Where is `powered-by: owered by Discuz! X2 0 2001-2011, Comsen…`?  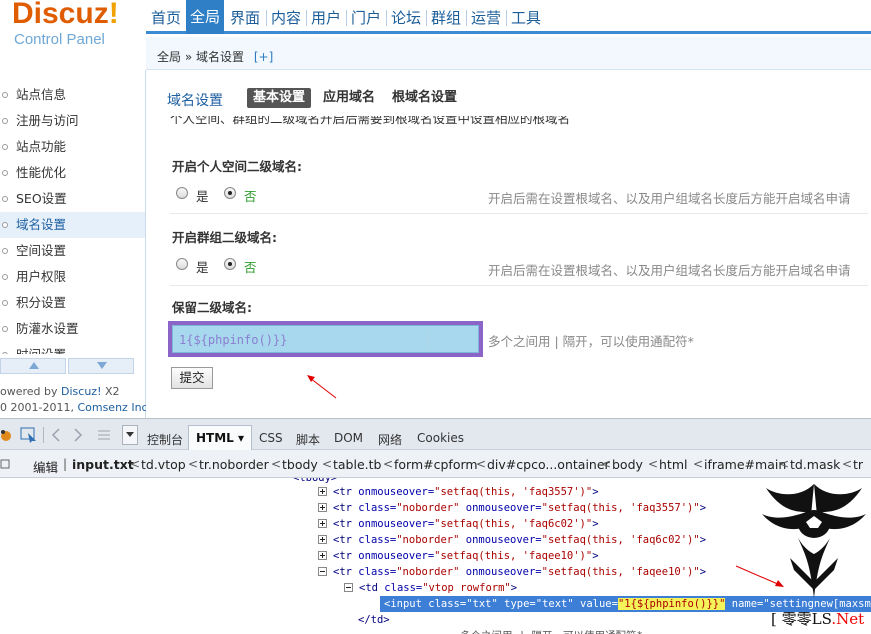 powered-by: owered by Discuz! X2 0 2001-2011, Comsen… is located at coordinates (75, 400).